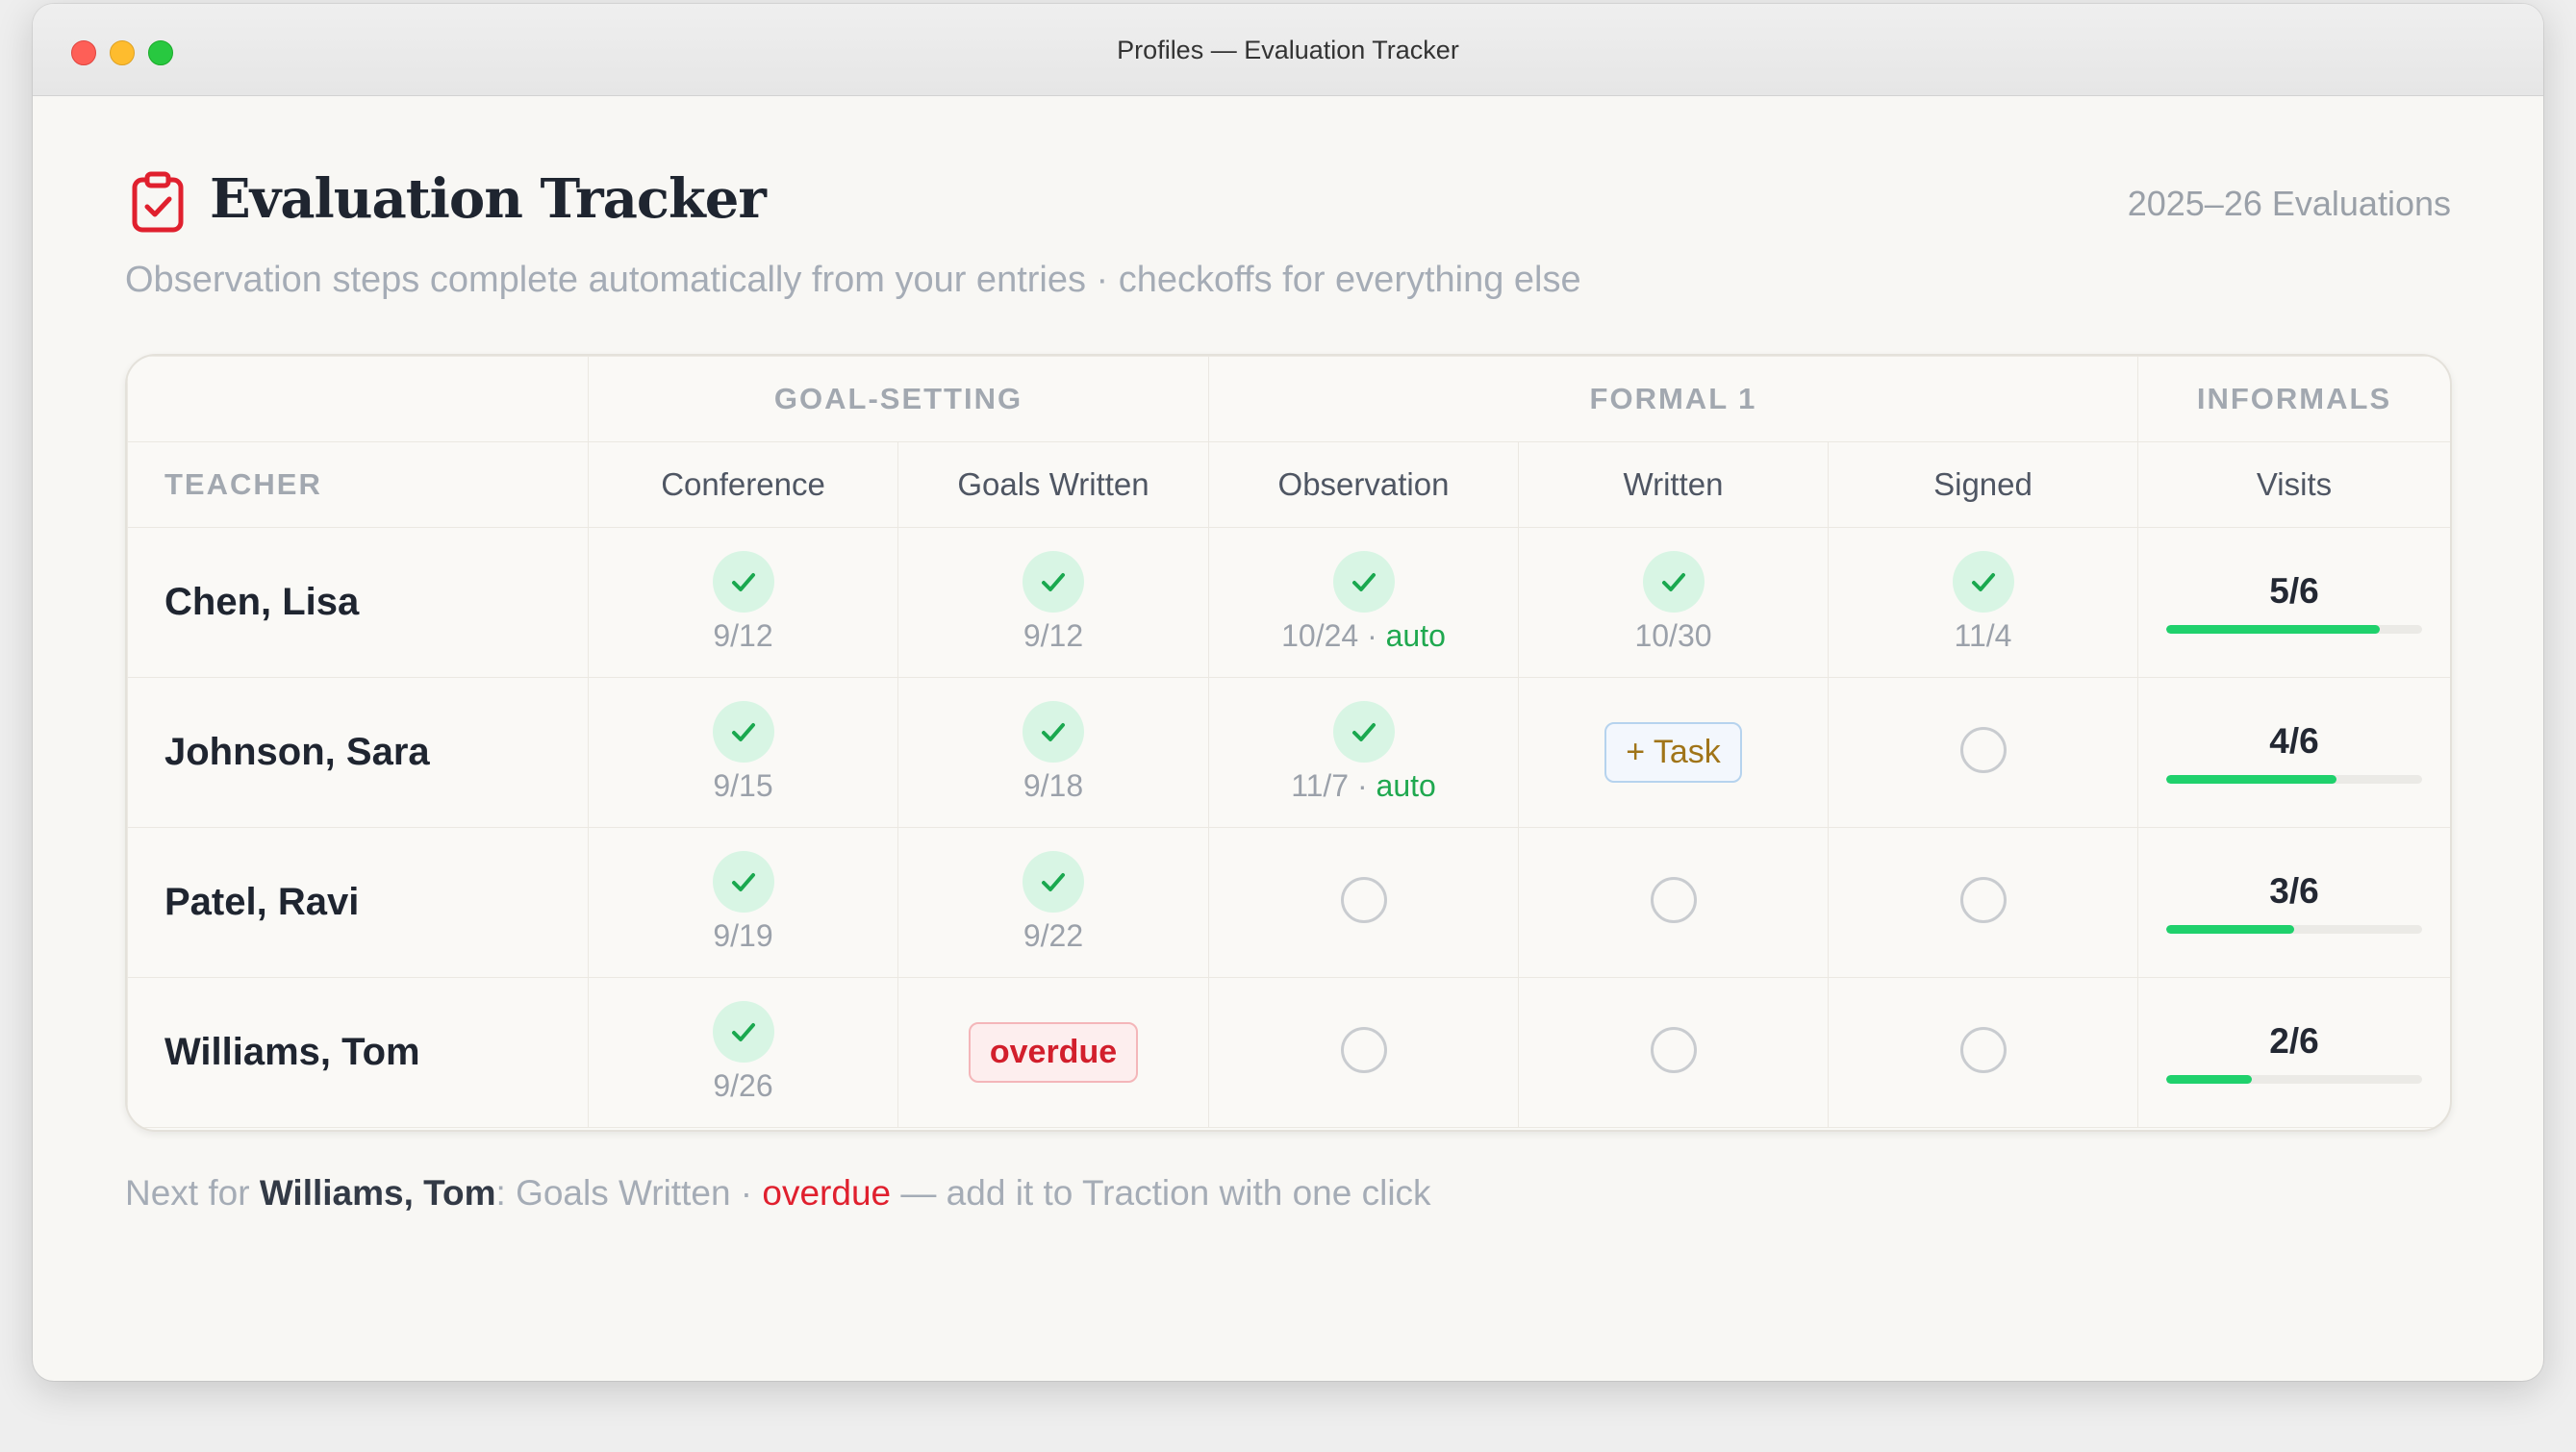 The height and width of the screenshot is (1452, 2576). What do you see at coordinates (629, 1193) in the screenshot?
I see `hint-step: : Goals Written ·` at bounding box center [629, 1193].